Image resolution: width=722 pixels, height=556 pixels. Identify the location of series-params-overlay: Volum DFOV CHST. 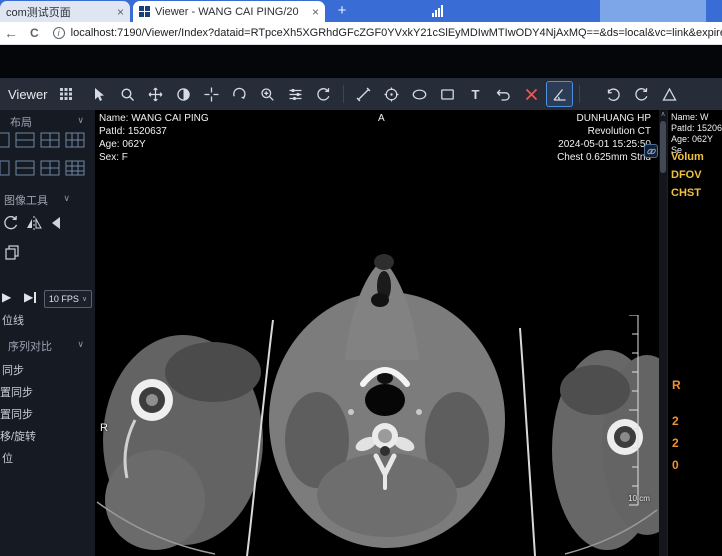
(687, 175).